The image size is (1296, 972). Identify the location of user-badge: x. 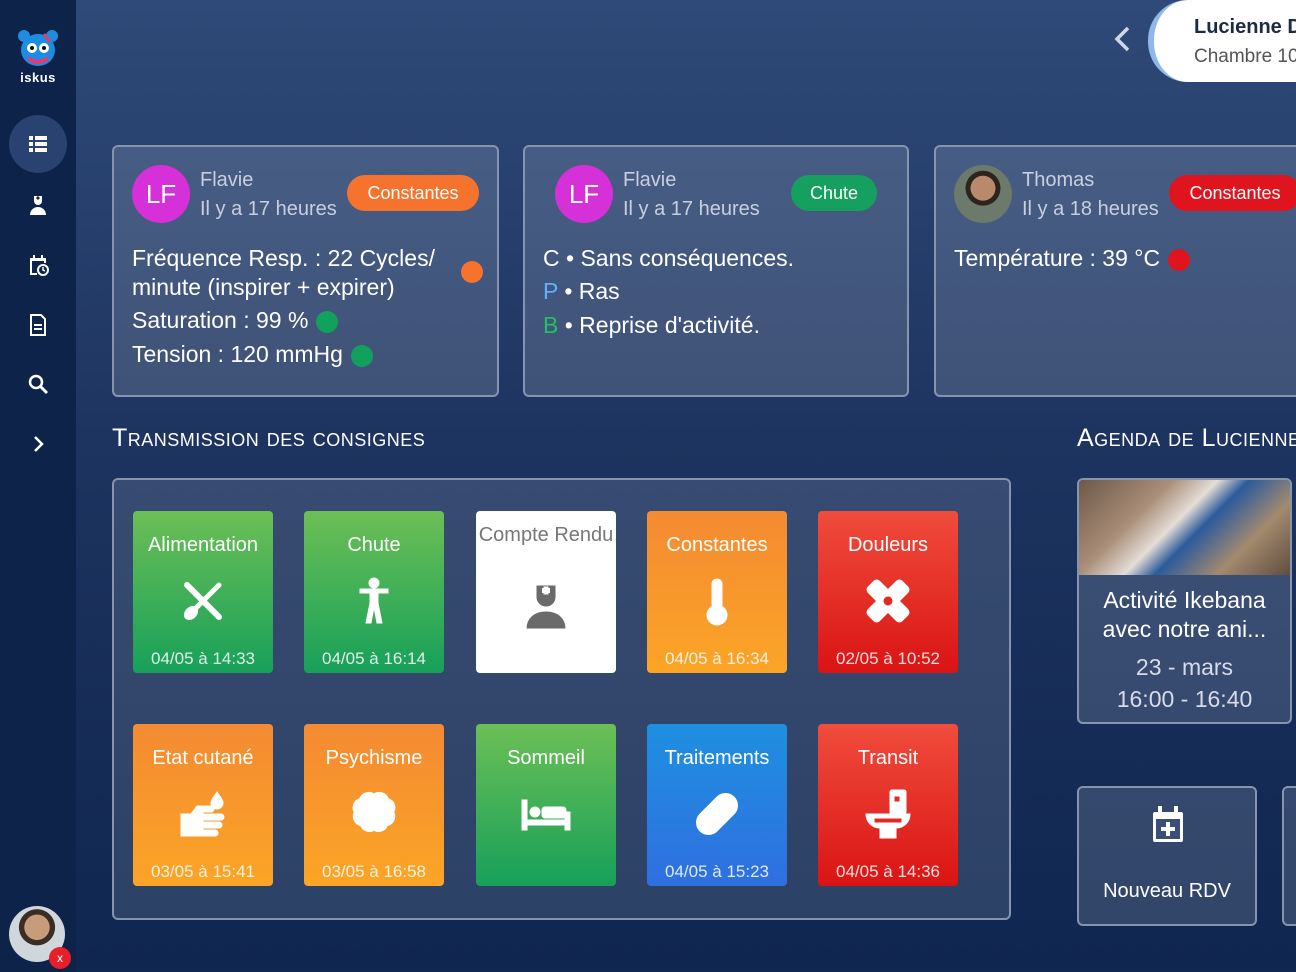
(60, 958).